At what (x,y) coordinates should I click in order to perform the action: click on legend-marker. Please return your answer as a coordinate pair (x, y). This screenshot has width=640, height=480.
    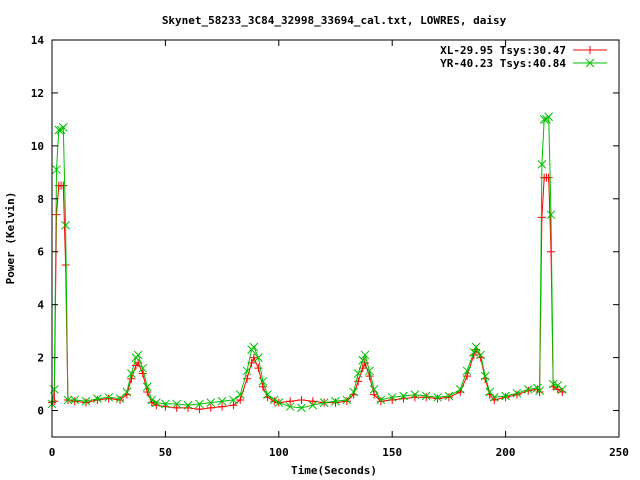
    Looking at the image, I should click on (590, 50).